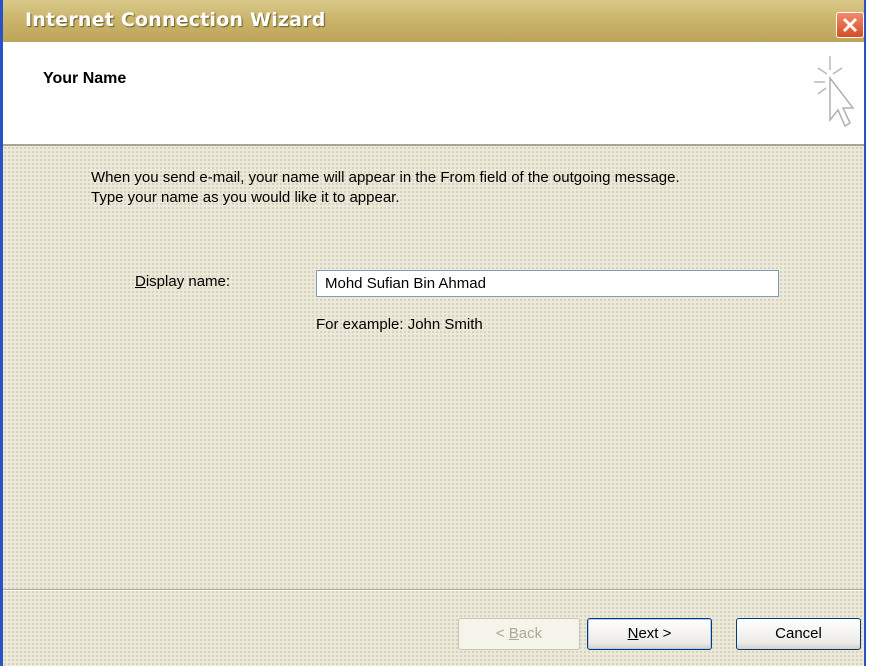 This screenshot has width=870, height=666. I want to click on close-icon, so click(850, 25).